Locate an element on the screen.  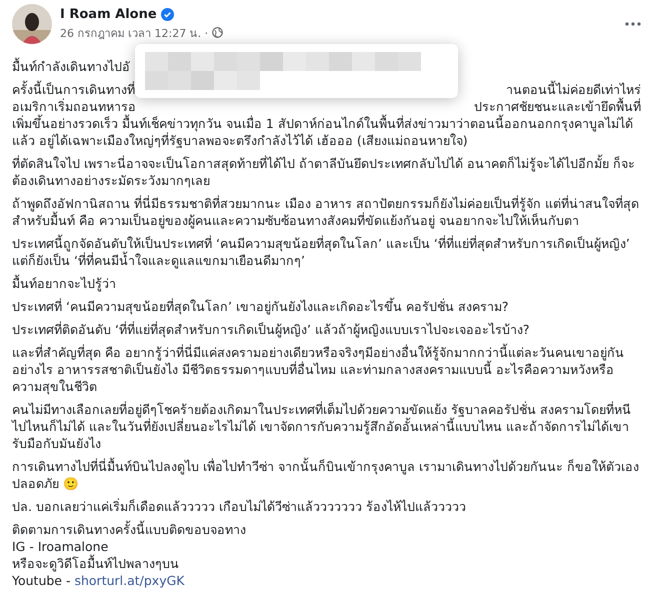
post-text: IG - Iroamalone is located at coordinates (61, 546).